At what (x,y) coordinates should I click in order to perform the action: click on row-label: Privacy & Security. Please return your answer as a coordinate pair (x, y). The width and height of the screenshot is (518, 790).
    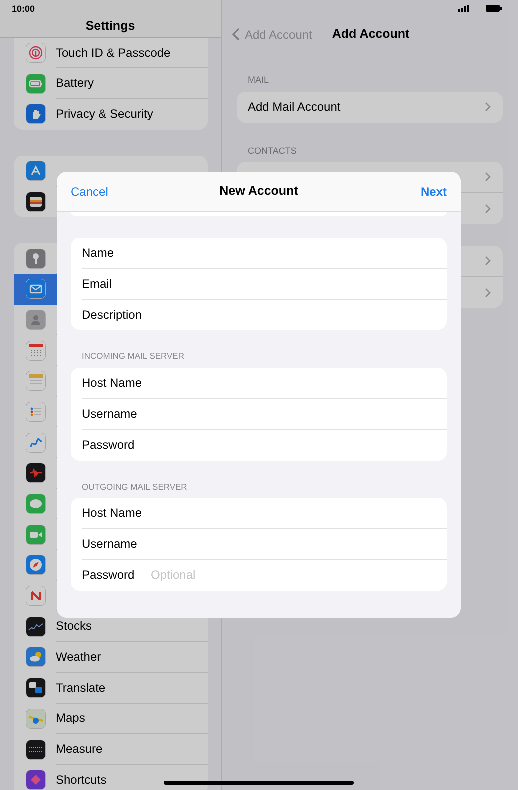
    Looking at the image, I should click on (105, 115).